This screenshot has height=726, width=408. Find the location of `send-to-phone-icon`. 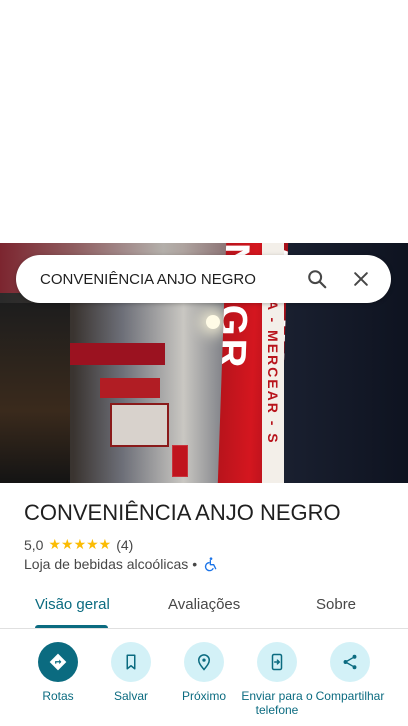

send-to-phone-icon is located at coordinates (277, 662).